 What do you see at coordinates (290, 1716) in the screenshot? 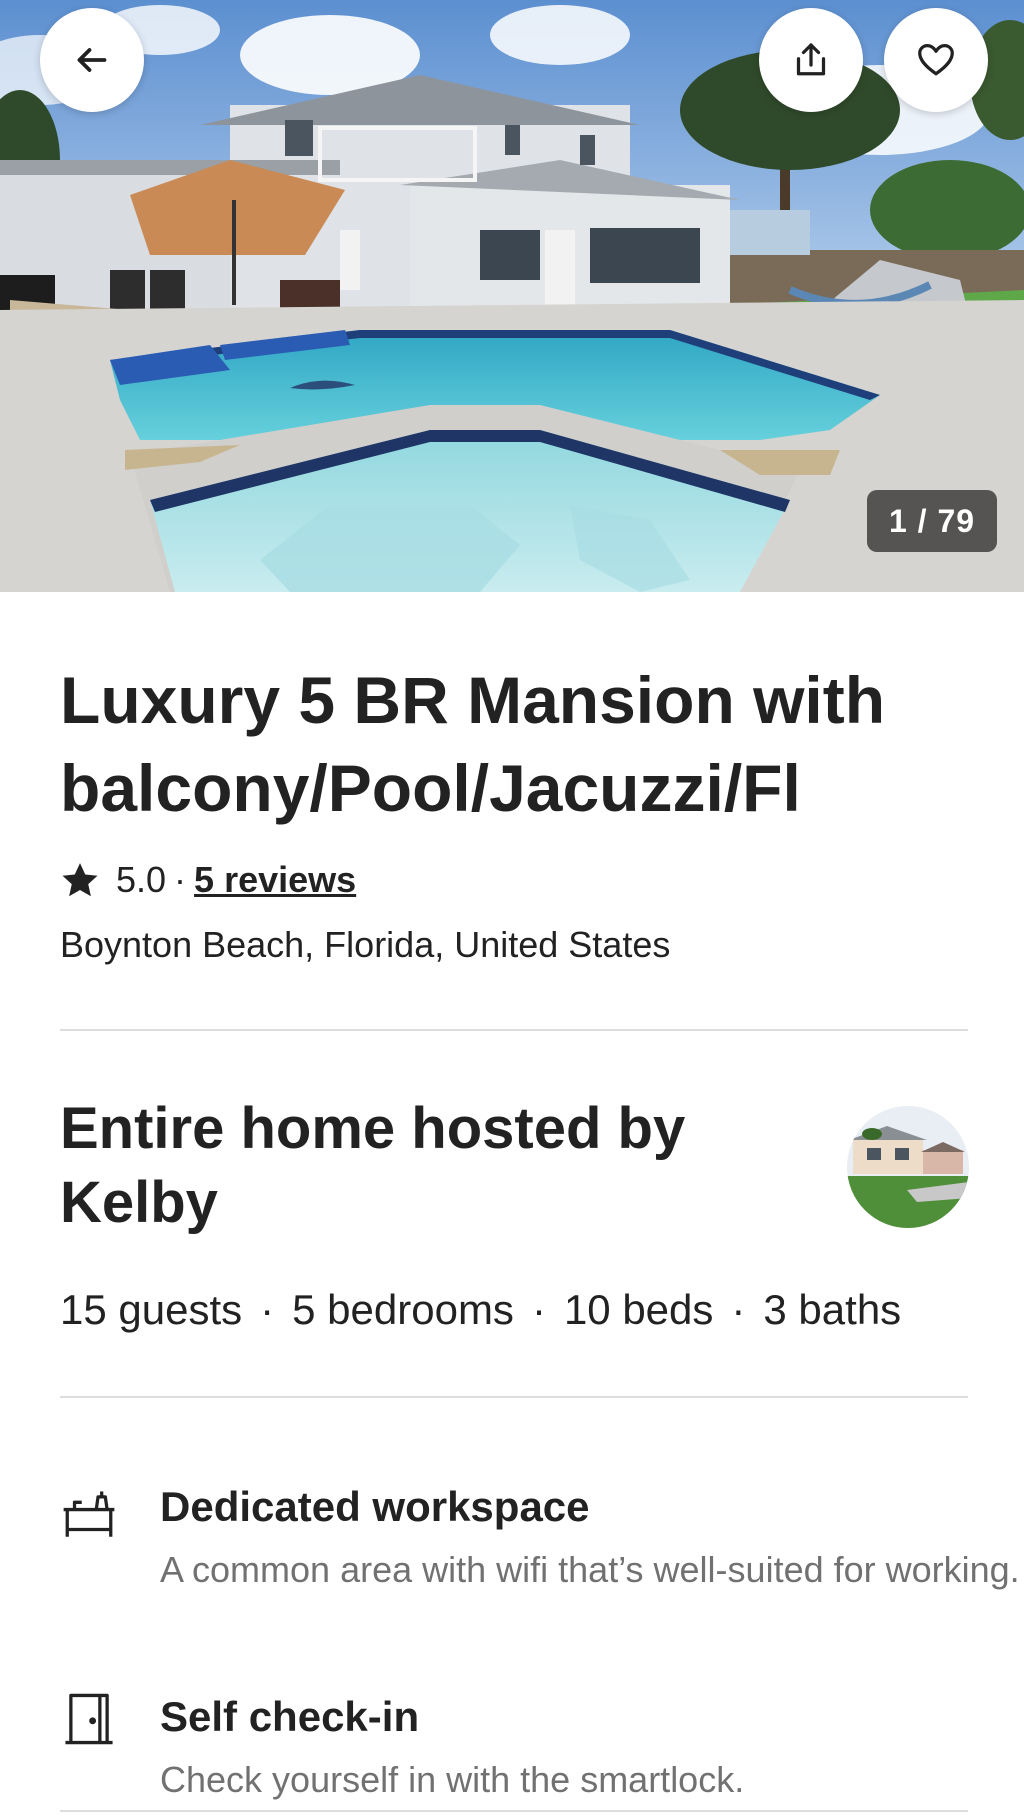
I see `feature-title: Self check-in` at bounding box center [290, 1716].